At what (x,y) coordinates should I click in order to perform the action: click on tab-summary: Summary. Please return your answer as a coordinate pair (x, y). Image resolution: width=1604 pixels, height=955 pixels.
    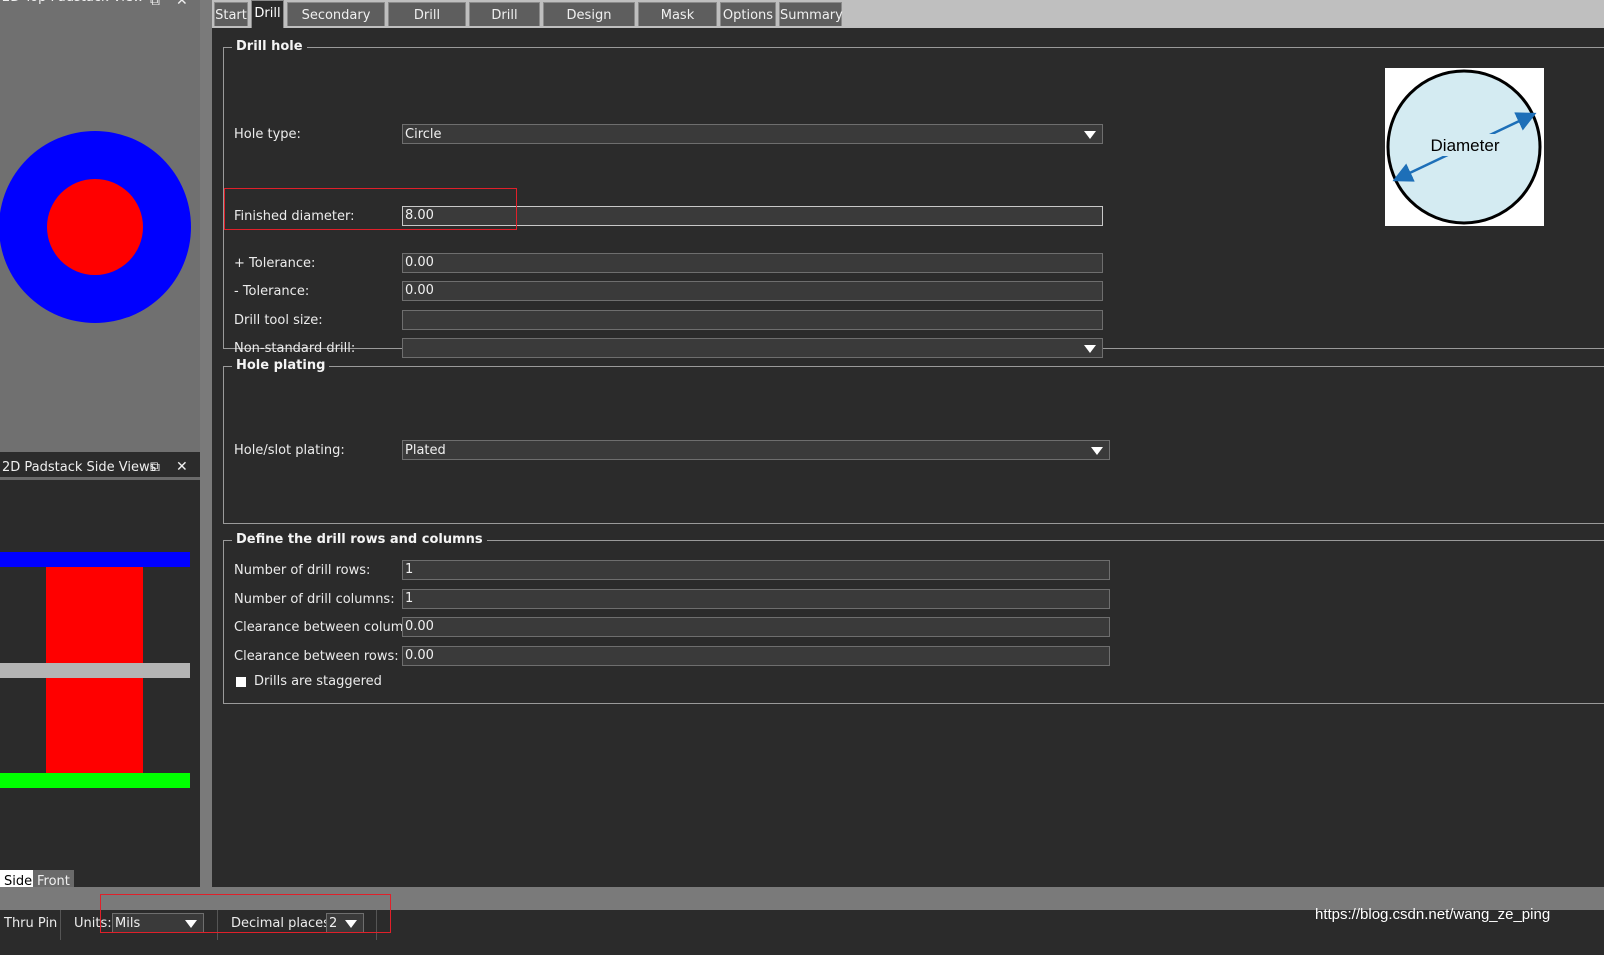
    Looking at the image, I should click on (811, 14).